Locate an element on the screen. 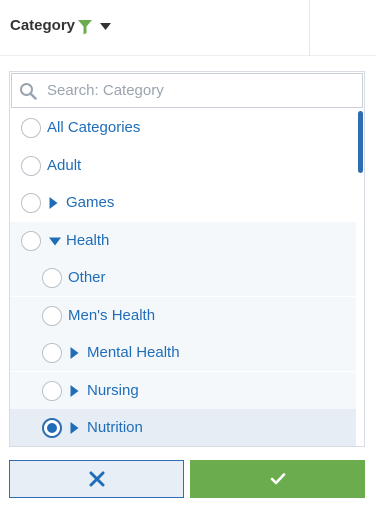 The height and width of the screenshot is (509, 376). list-item-label: Nutrition is located at coordinates (115, 427).